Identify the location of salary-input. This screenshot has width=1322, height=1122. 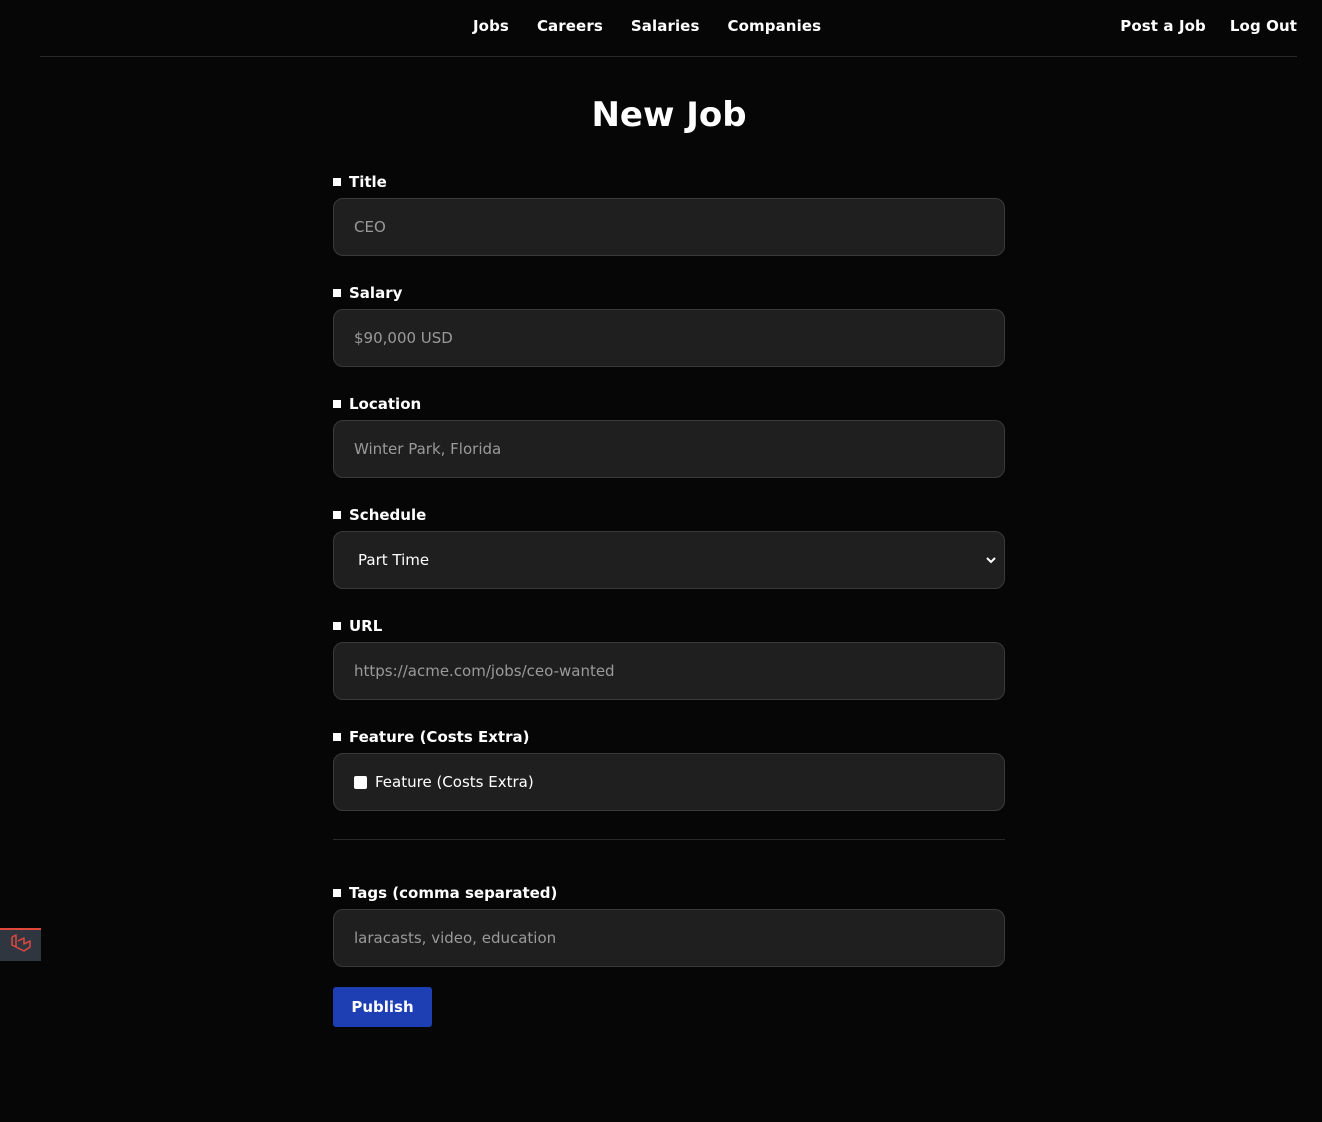
(669, 338).